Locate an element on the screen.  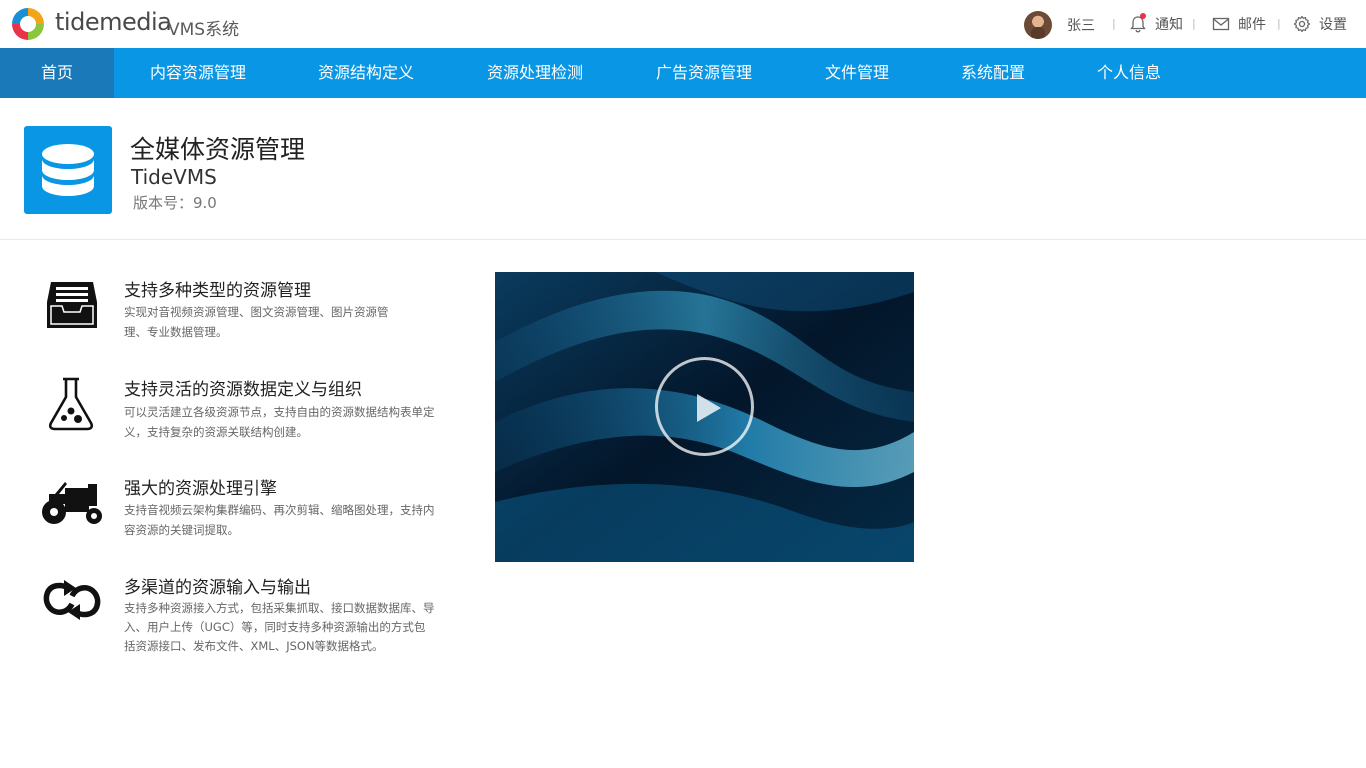
nav-item-system-config: 系统配置 is located at coordinates (993, 73).